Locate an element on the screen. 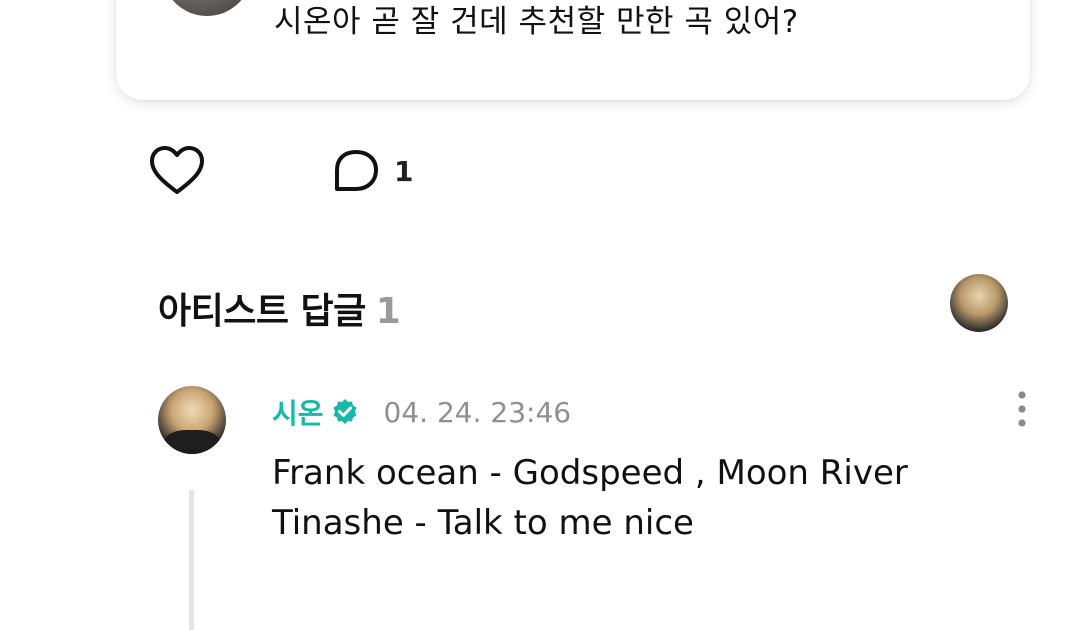 The height and width of the screenshot is (630, 1080). thread-line is located at coordinates (191, 560).